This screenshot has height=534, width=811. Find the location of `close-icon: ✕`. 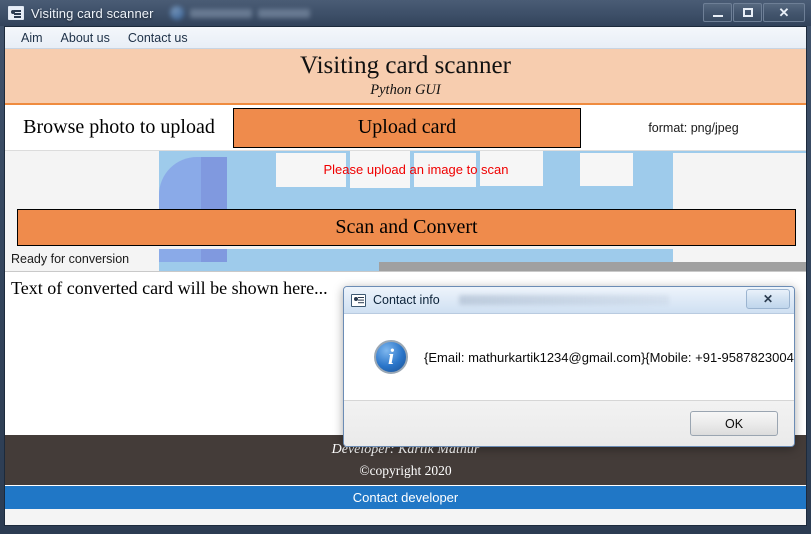

close-icon: ✕ is located at coordinates (784, 12).